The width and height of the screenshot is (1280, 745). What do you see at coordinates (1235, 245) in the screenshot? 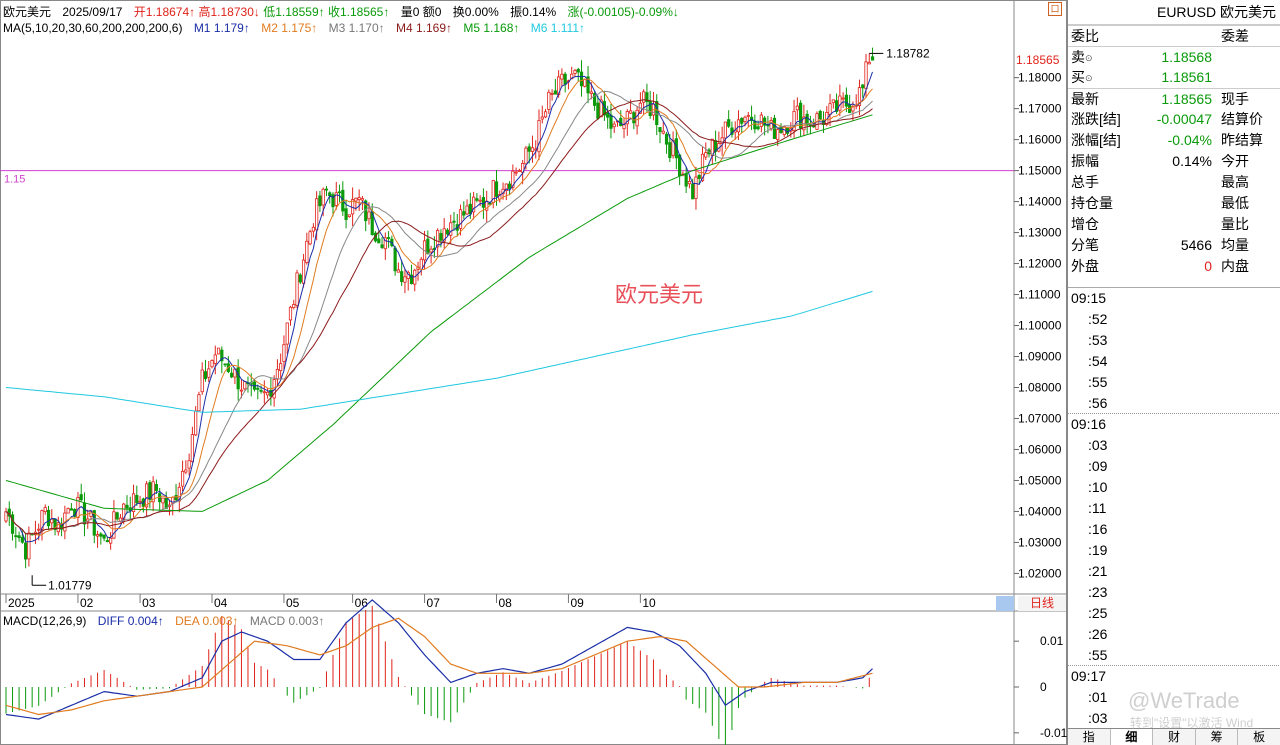
I see `junliang-label: 均量` at bounding box center [1235, 245].